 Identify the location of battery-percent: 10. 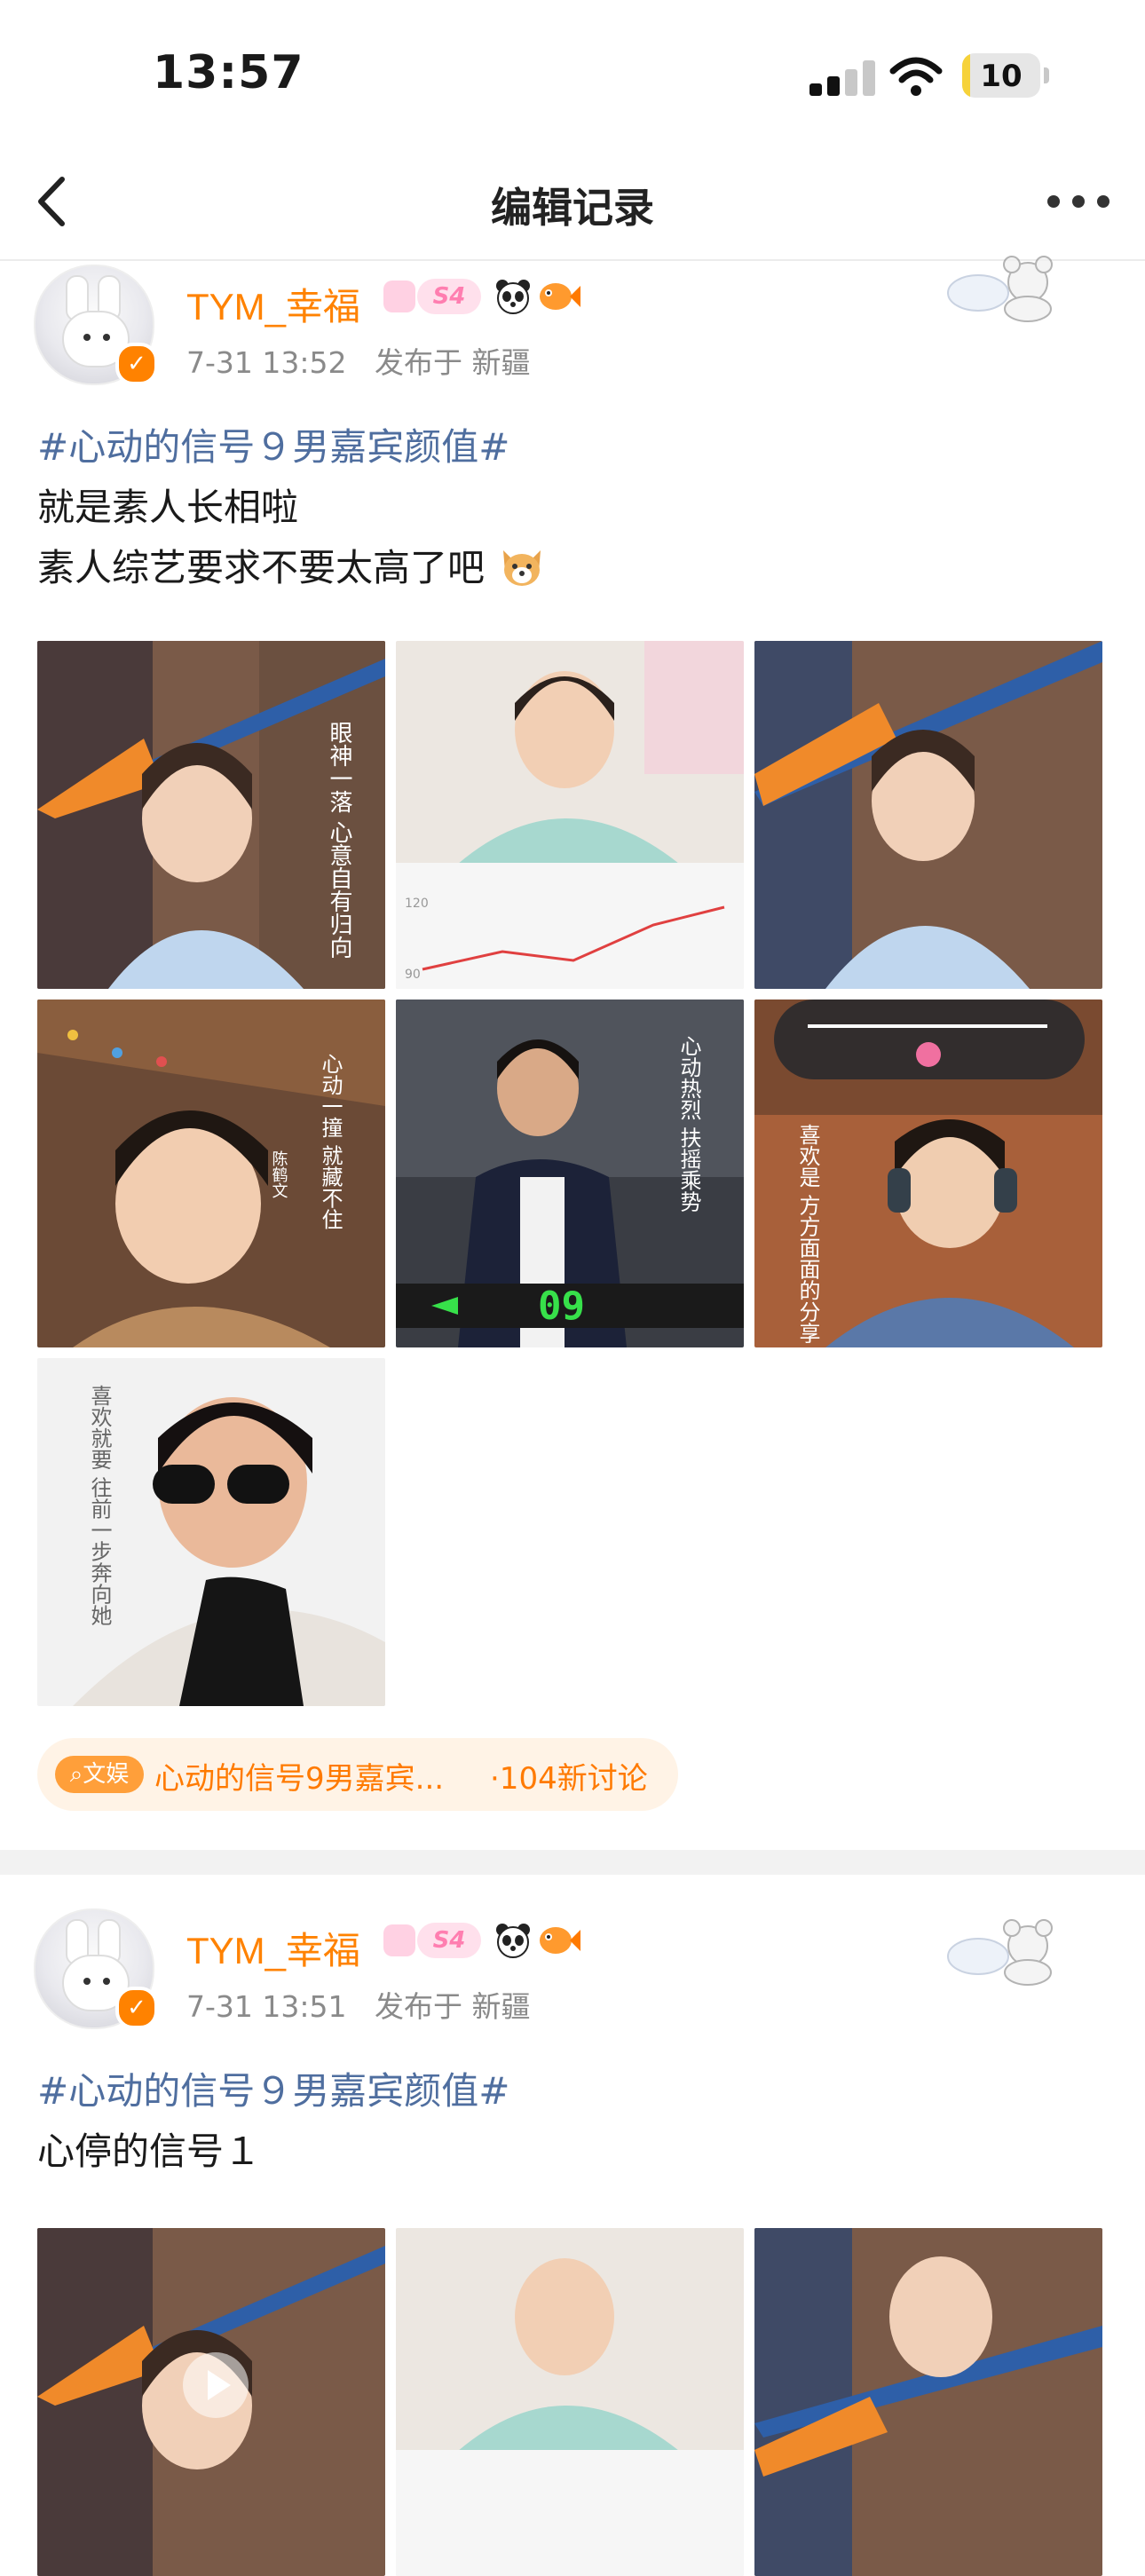
(1002, 76).